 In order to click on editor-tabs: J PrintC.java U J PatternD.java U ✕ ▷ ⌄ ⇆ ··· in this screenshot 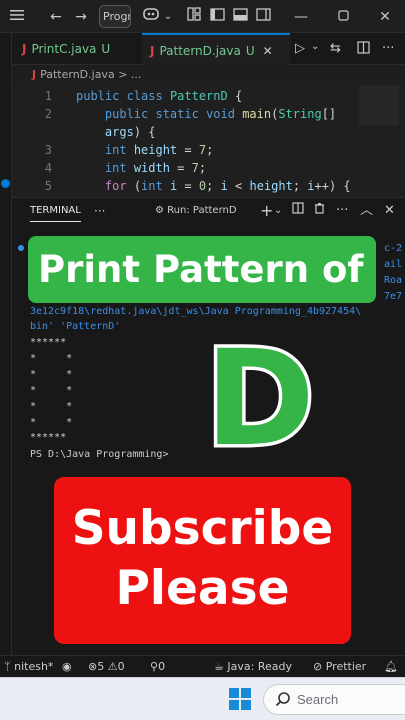, I will do `click(208, 49)`.